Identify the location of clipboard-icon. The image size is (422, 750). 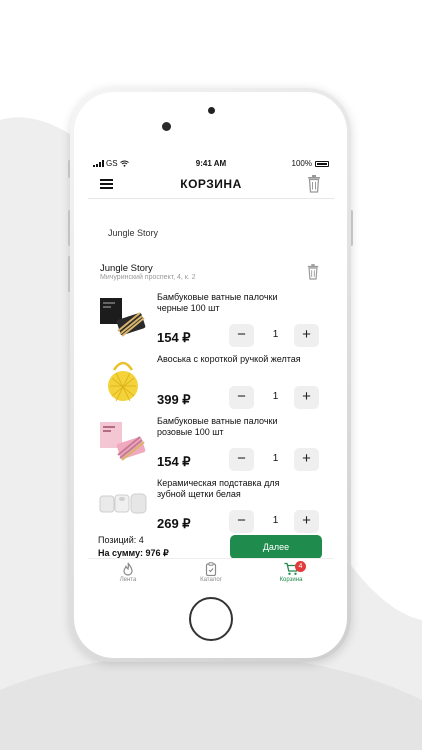
(211, 569).